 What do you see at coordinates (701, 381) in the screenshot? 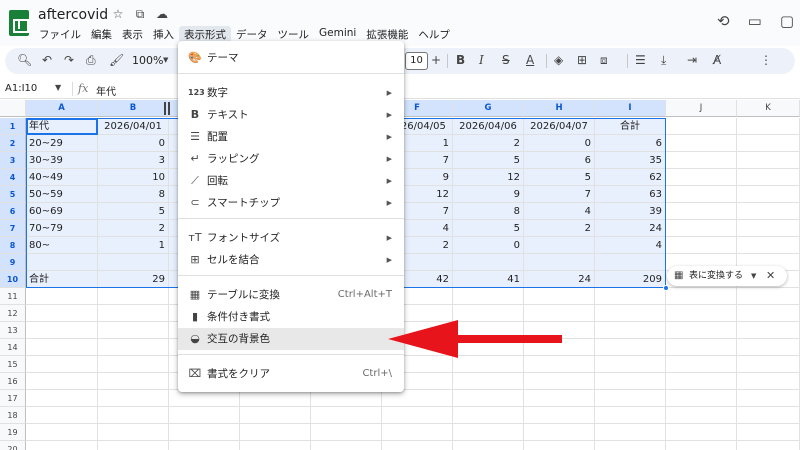
I see `cell-j16` at bounding box center [701, 381].